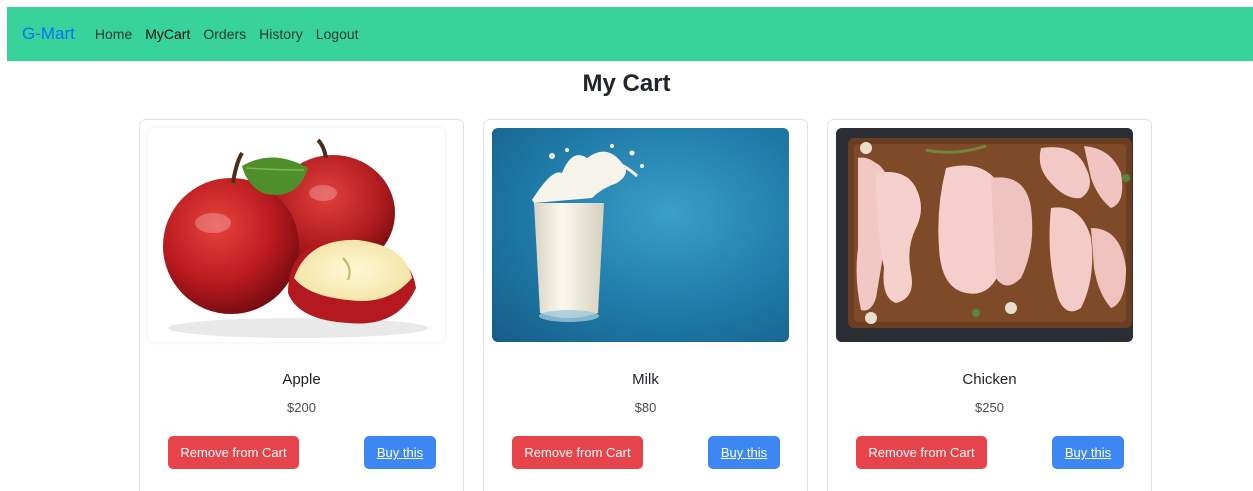 The height and width of the screenshot is (491, 1253). I want to click on product-image-apple, so click(296, 235).